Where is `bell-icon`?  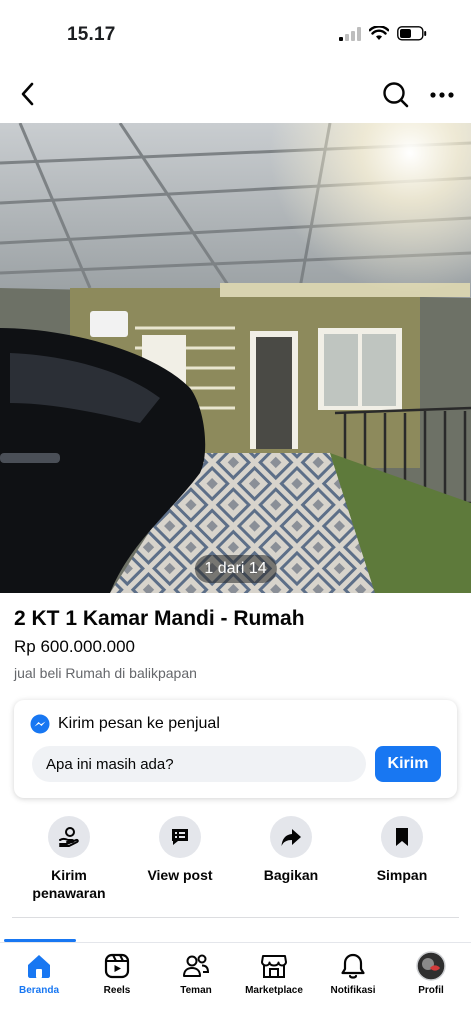
bell-icon is located at coordinates (353, 966).